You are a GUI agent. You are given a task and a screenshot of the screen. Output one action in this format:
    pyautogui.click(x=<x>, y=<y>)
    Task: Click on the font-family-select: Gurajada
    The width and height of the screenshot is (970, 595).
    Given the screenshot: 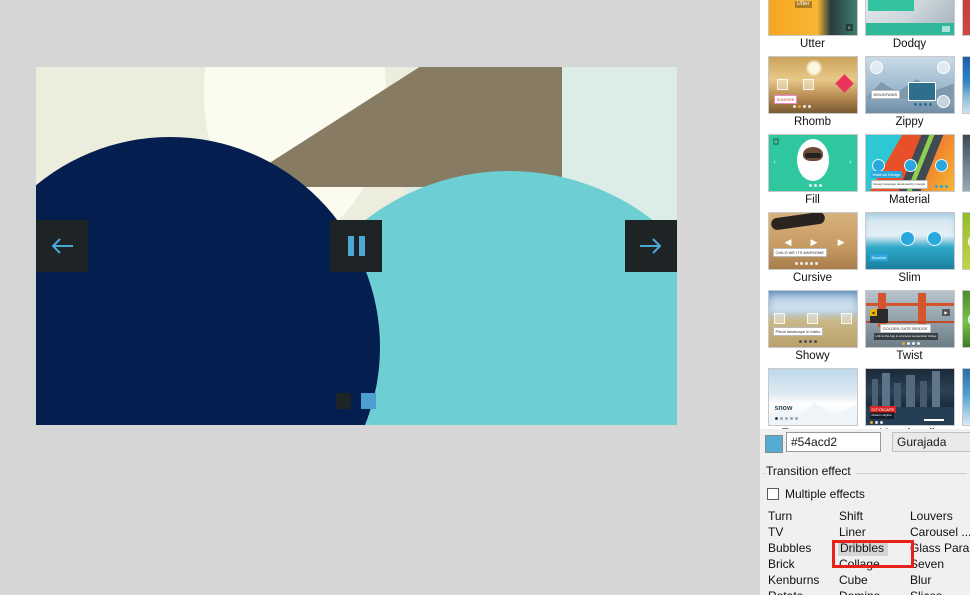 What is the action you would take?
    pyautogui.click(x=931, y=442)
    